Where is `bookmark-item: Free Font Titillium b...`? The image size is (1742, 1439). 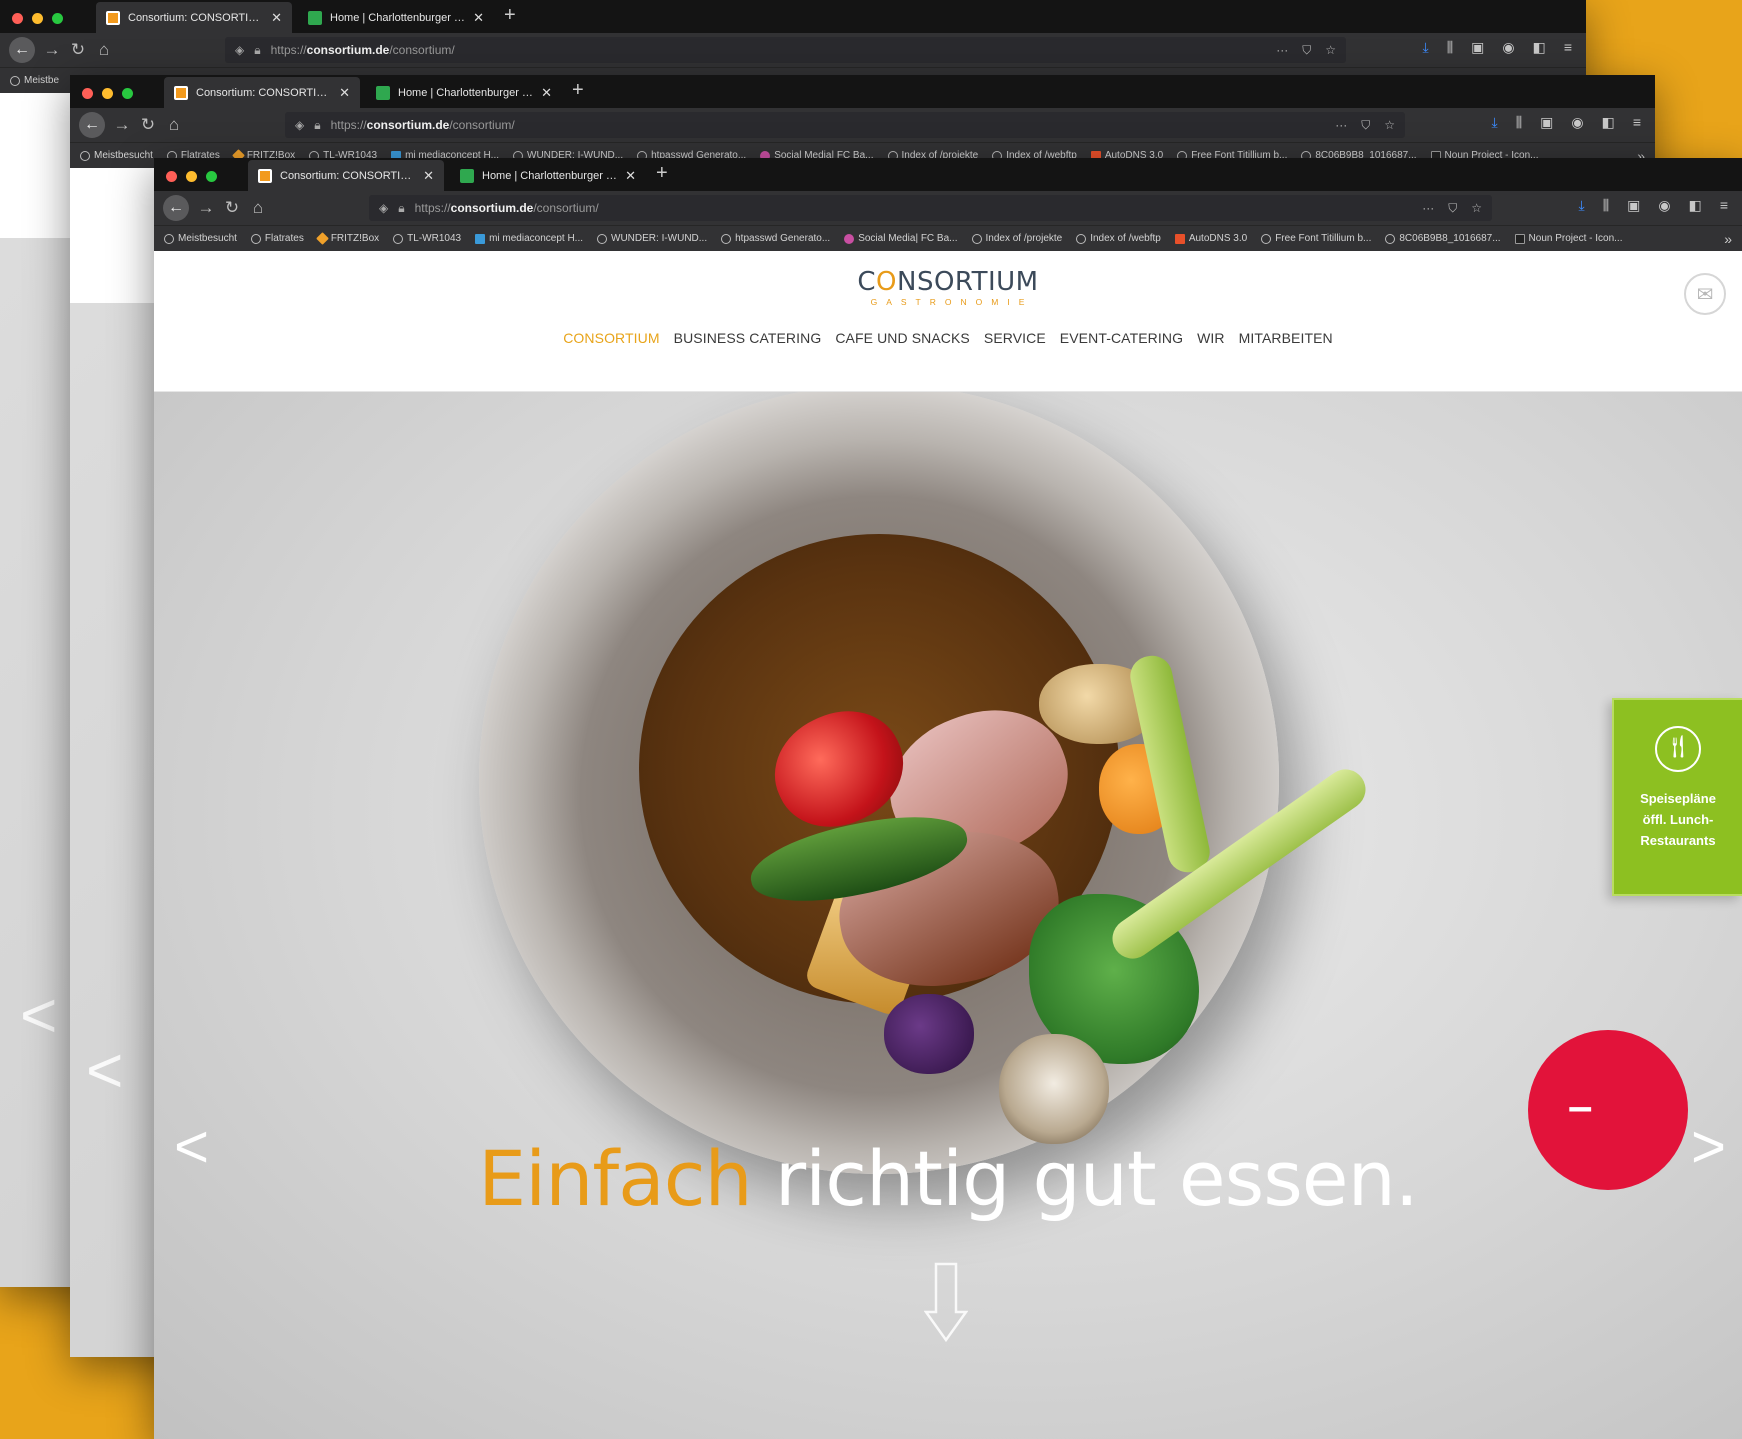
bookmark-item: Free Font Titillium b... is located at coordinates (1316, 238).